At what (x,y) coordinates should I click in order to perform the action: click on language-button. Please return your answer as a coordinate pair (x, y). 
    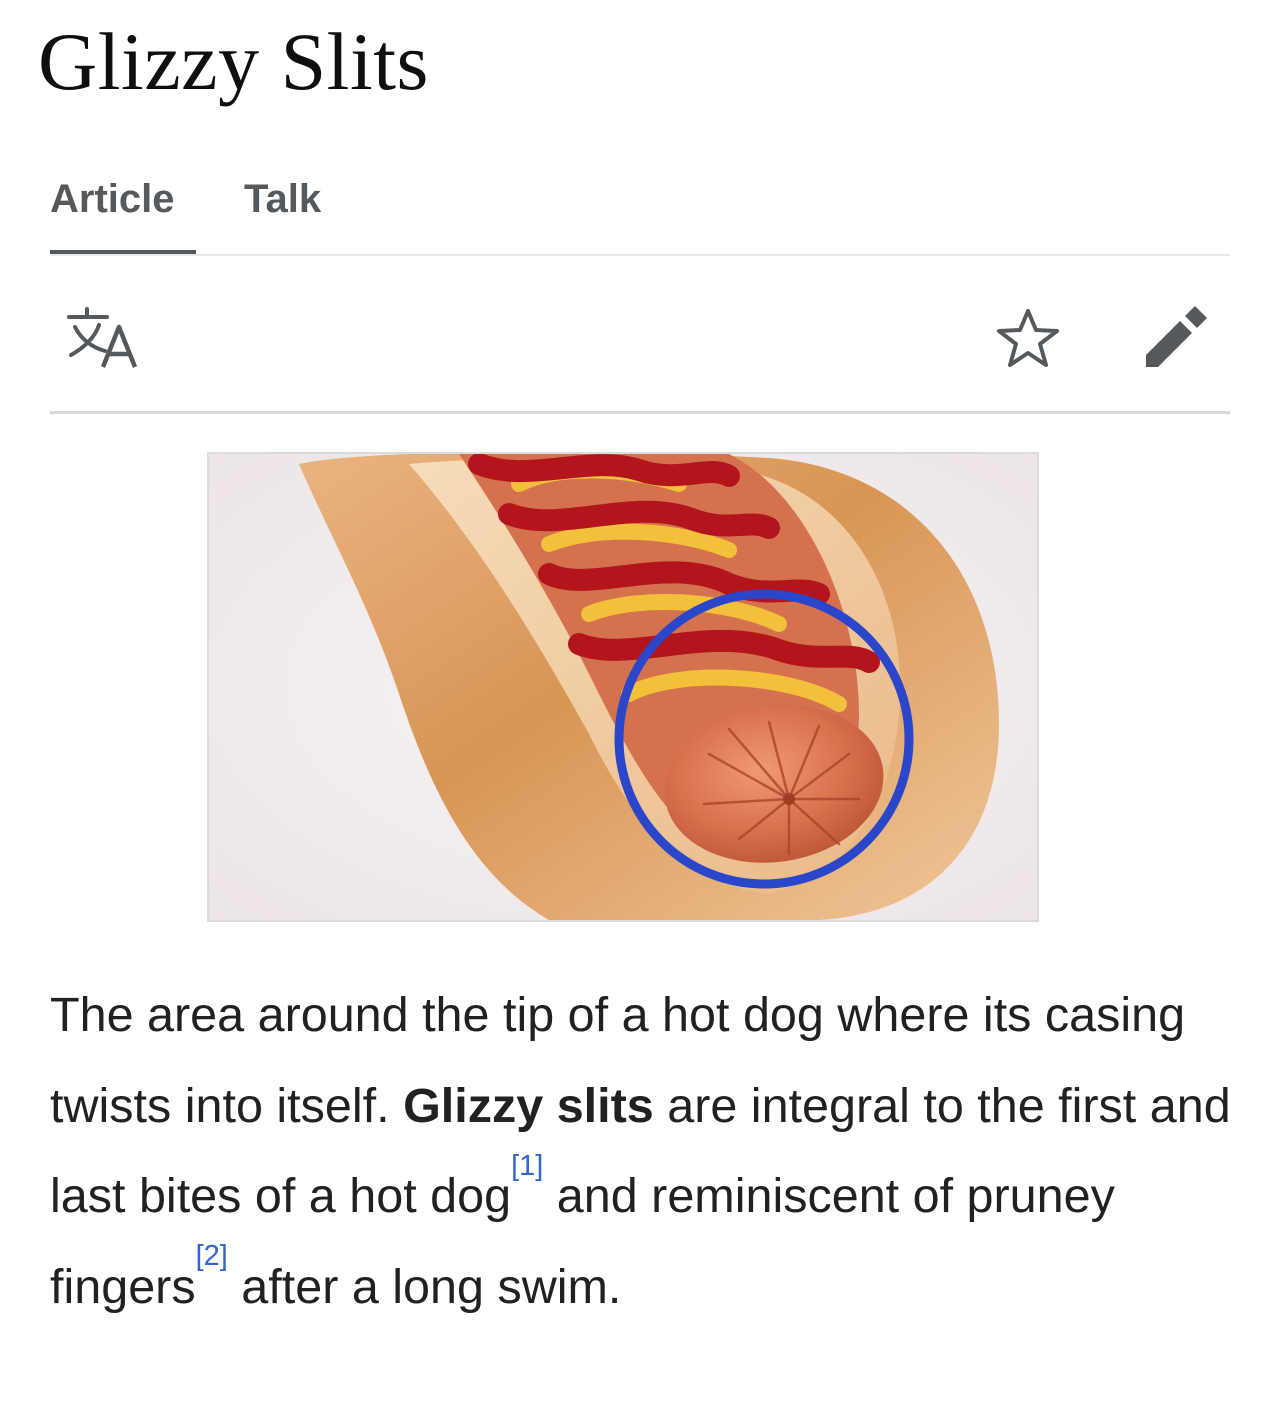
    Looking at the image, I should click on (105, 337).